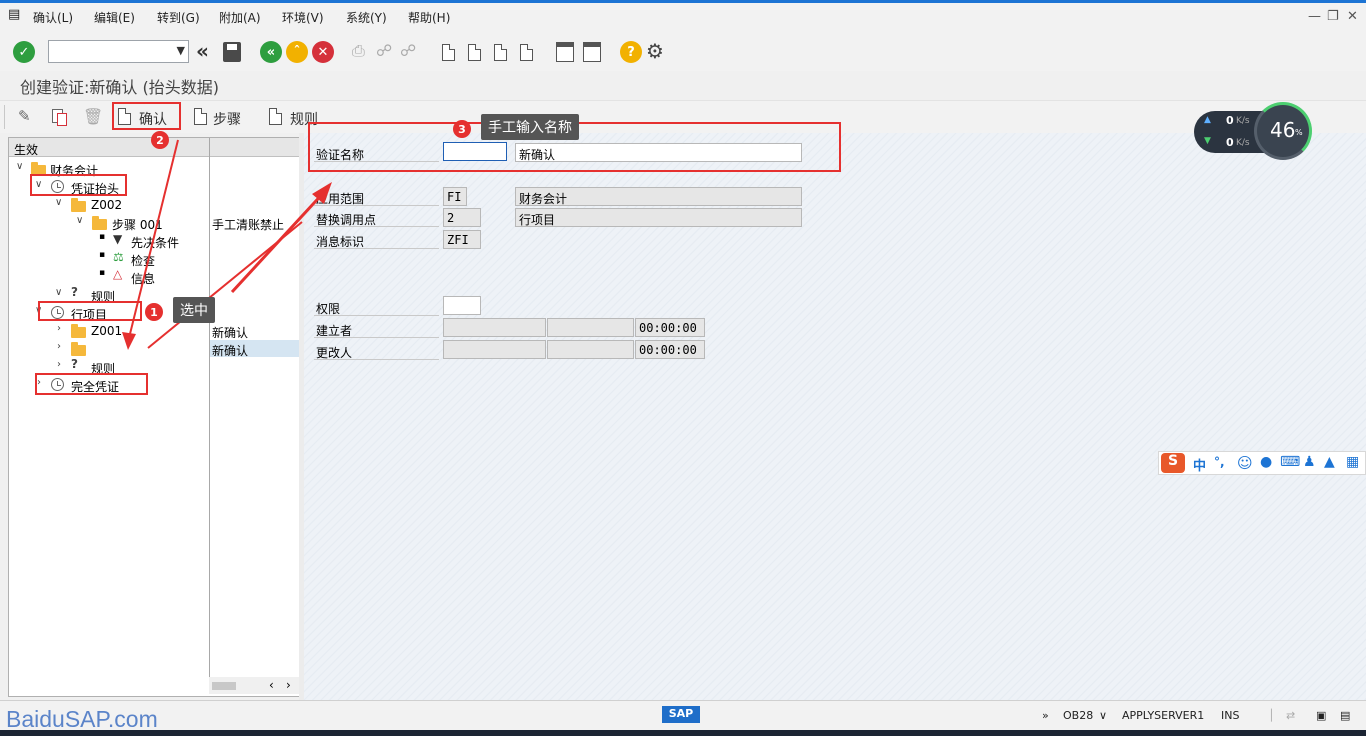 This screenshot has width=1366, height=736. I want to click on user-icon: ♟, so click(1309, 462).